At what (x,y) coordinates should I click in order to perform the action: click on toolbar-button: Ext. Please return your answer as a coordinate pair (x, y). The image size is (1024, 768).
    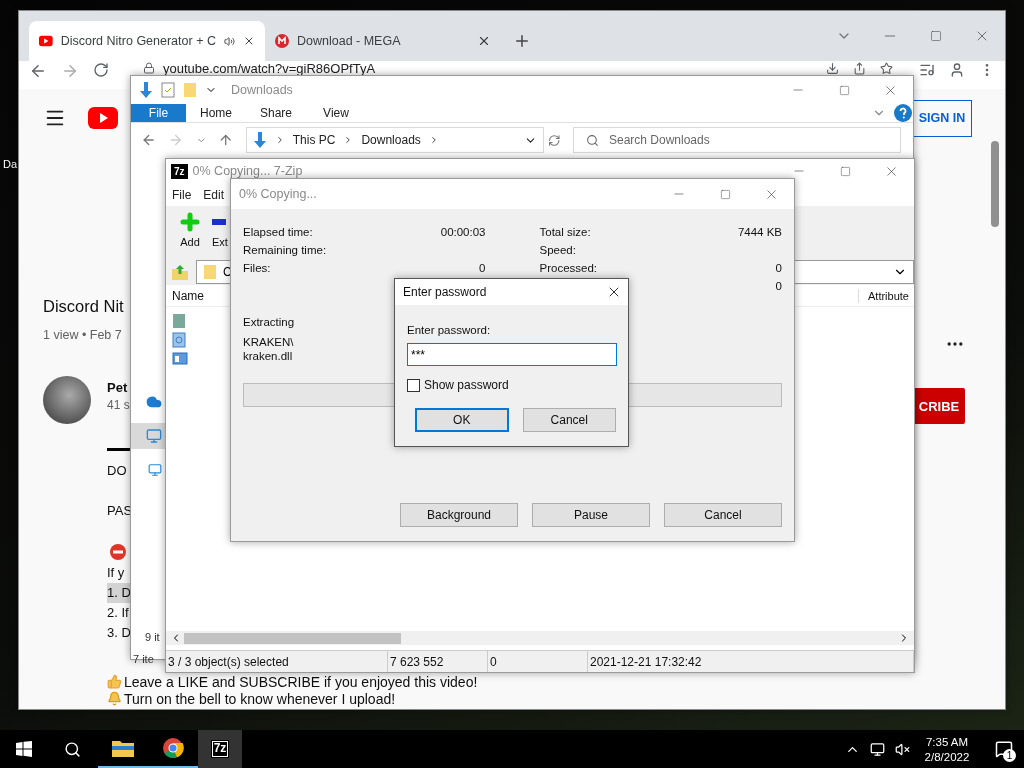
    Looking at the image, I should click on (221, 234).